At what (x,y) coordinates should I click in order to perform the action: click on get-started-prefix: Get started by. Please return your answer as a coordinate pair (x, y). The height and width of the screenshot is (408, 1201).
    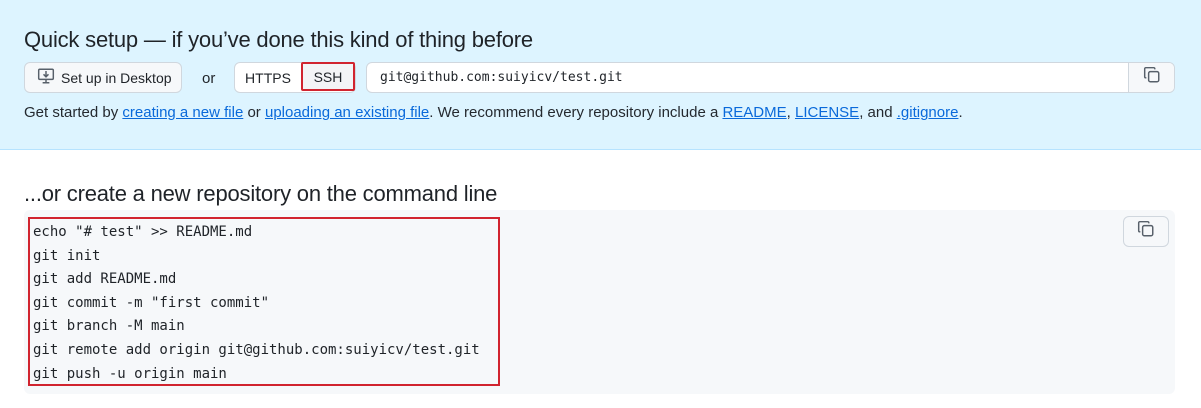
    Looking at the image, I should click on (73, 112).